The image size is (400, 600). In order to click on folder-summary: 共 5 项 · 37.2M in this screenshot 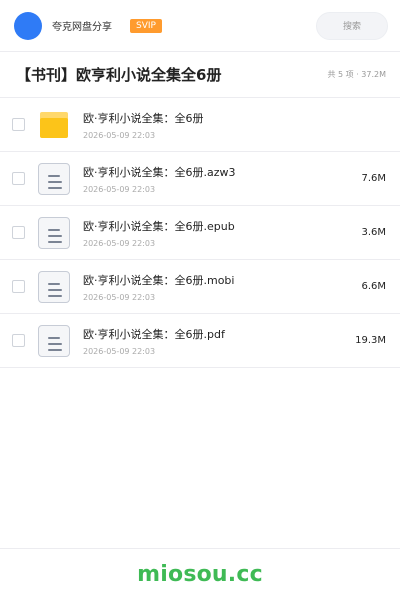, I will do `click(356, 74)`.